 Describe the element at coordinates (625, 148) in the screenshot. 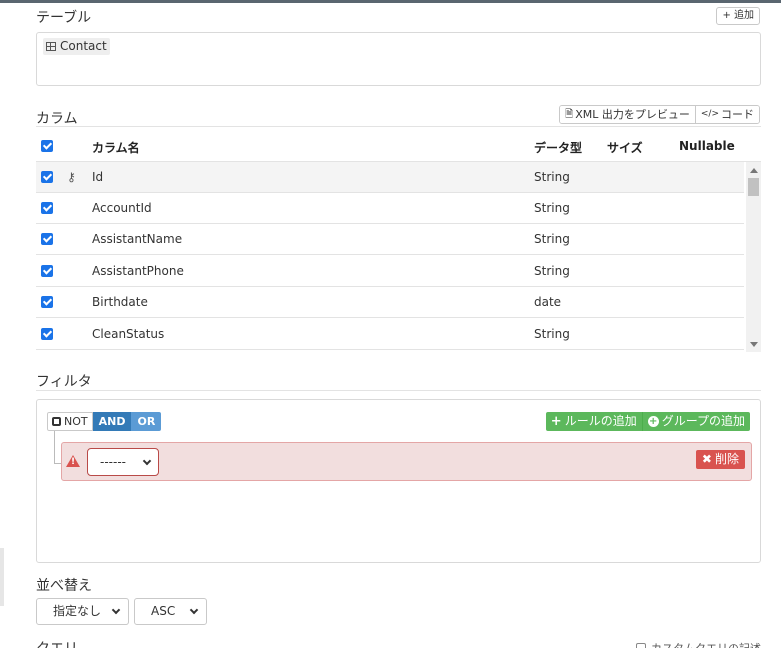

I see `header-size: サイズ` at that location.